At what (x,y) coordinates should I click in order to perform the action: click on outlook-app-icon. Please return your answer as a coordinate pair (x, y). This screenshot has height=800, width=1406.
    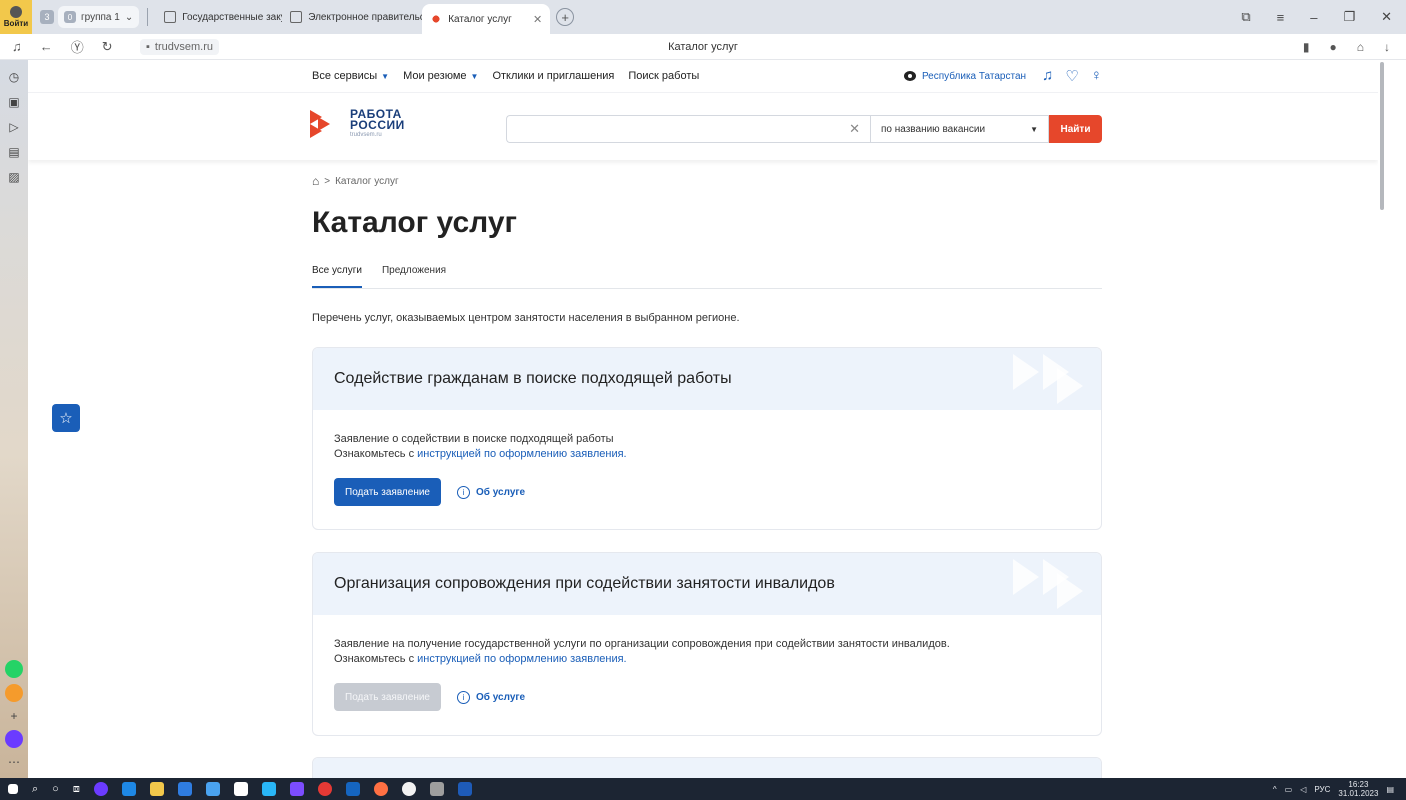
    Looking at the image, I should click on (184, 789).